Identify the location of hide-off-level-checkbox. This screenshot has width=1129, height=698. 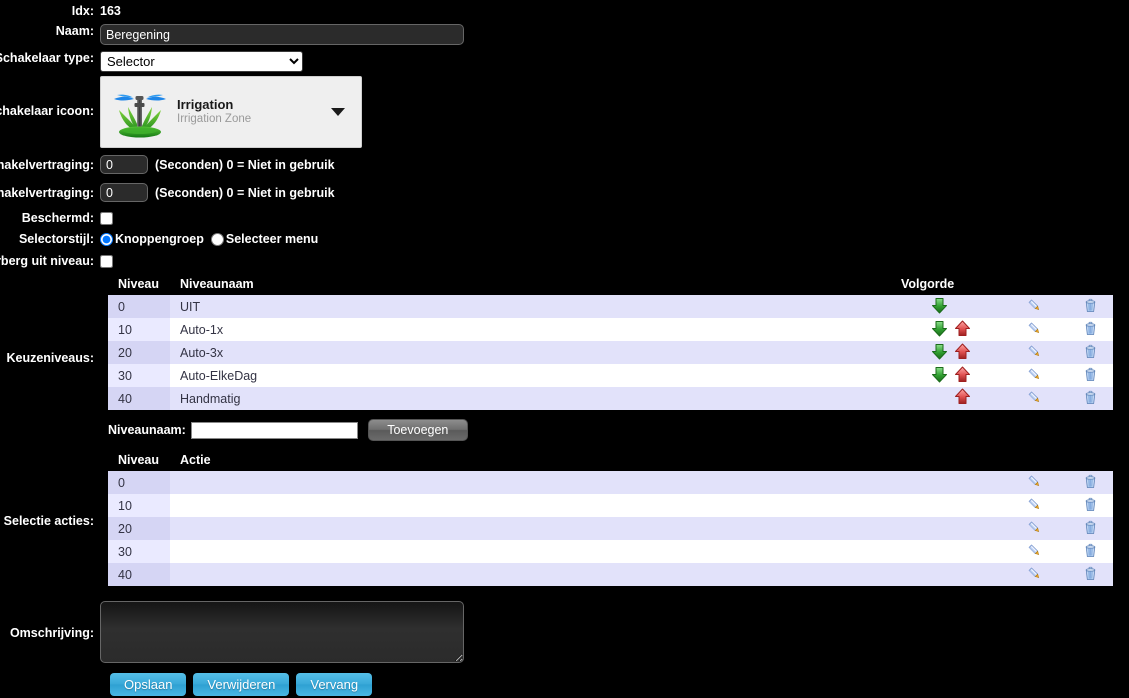
(106, 262).